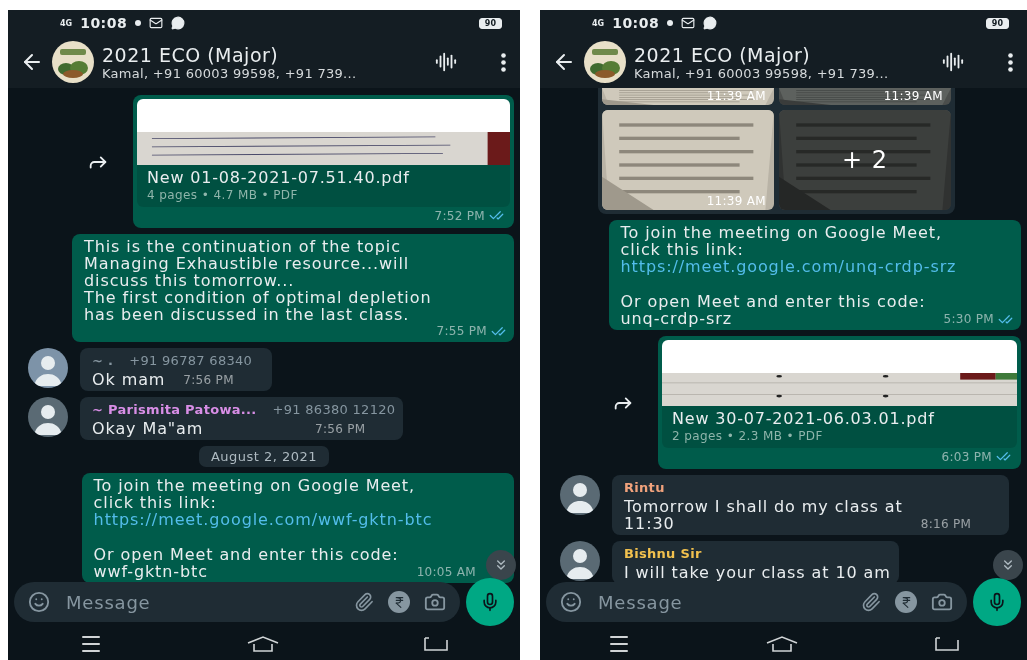 This screenshot has width=1027, height=660. What do you see at coordinates (663, 553) in the screenshot?
I see `sender-name: Bishnu Sir` at bounding box center [663, 553].